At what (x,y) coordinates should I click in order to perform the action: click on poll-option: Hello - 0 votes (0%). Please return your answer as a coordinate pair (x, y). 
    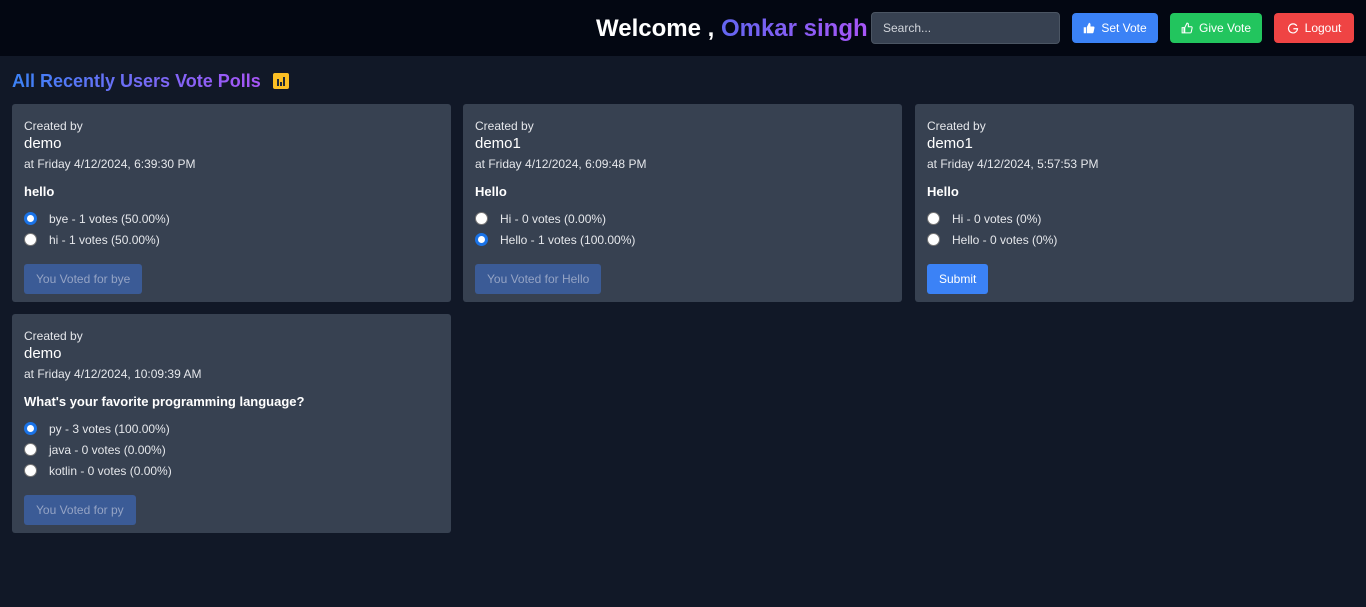
    Looking at the image, I should click on (1134, 239).